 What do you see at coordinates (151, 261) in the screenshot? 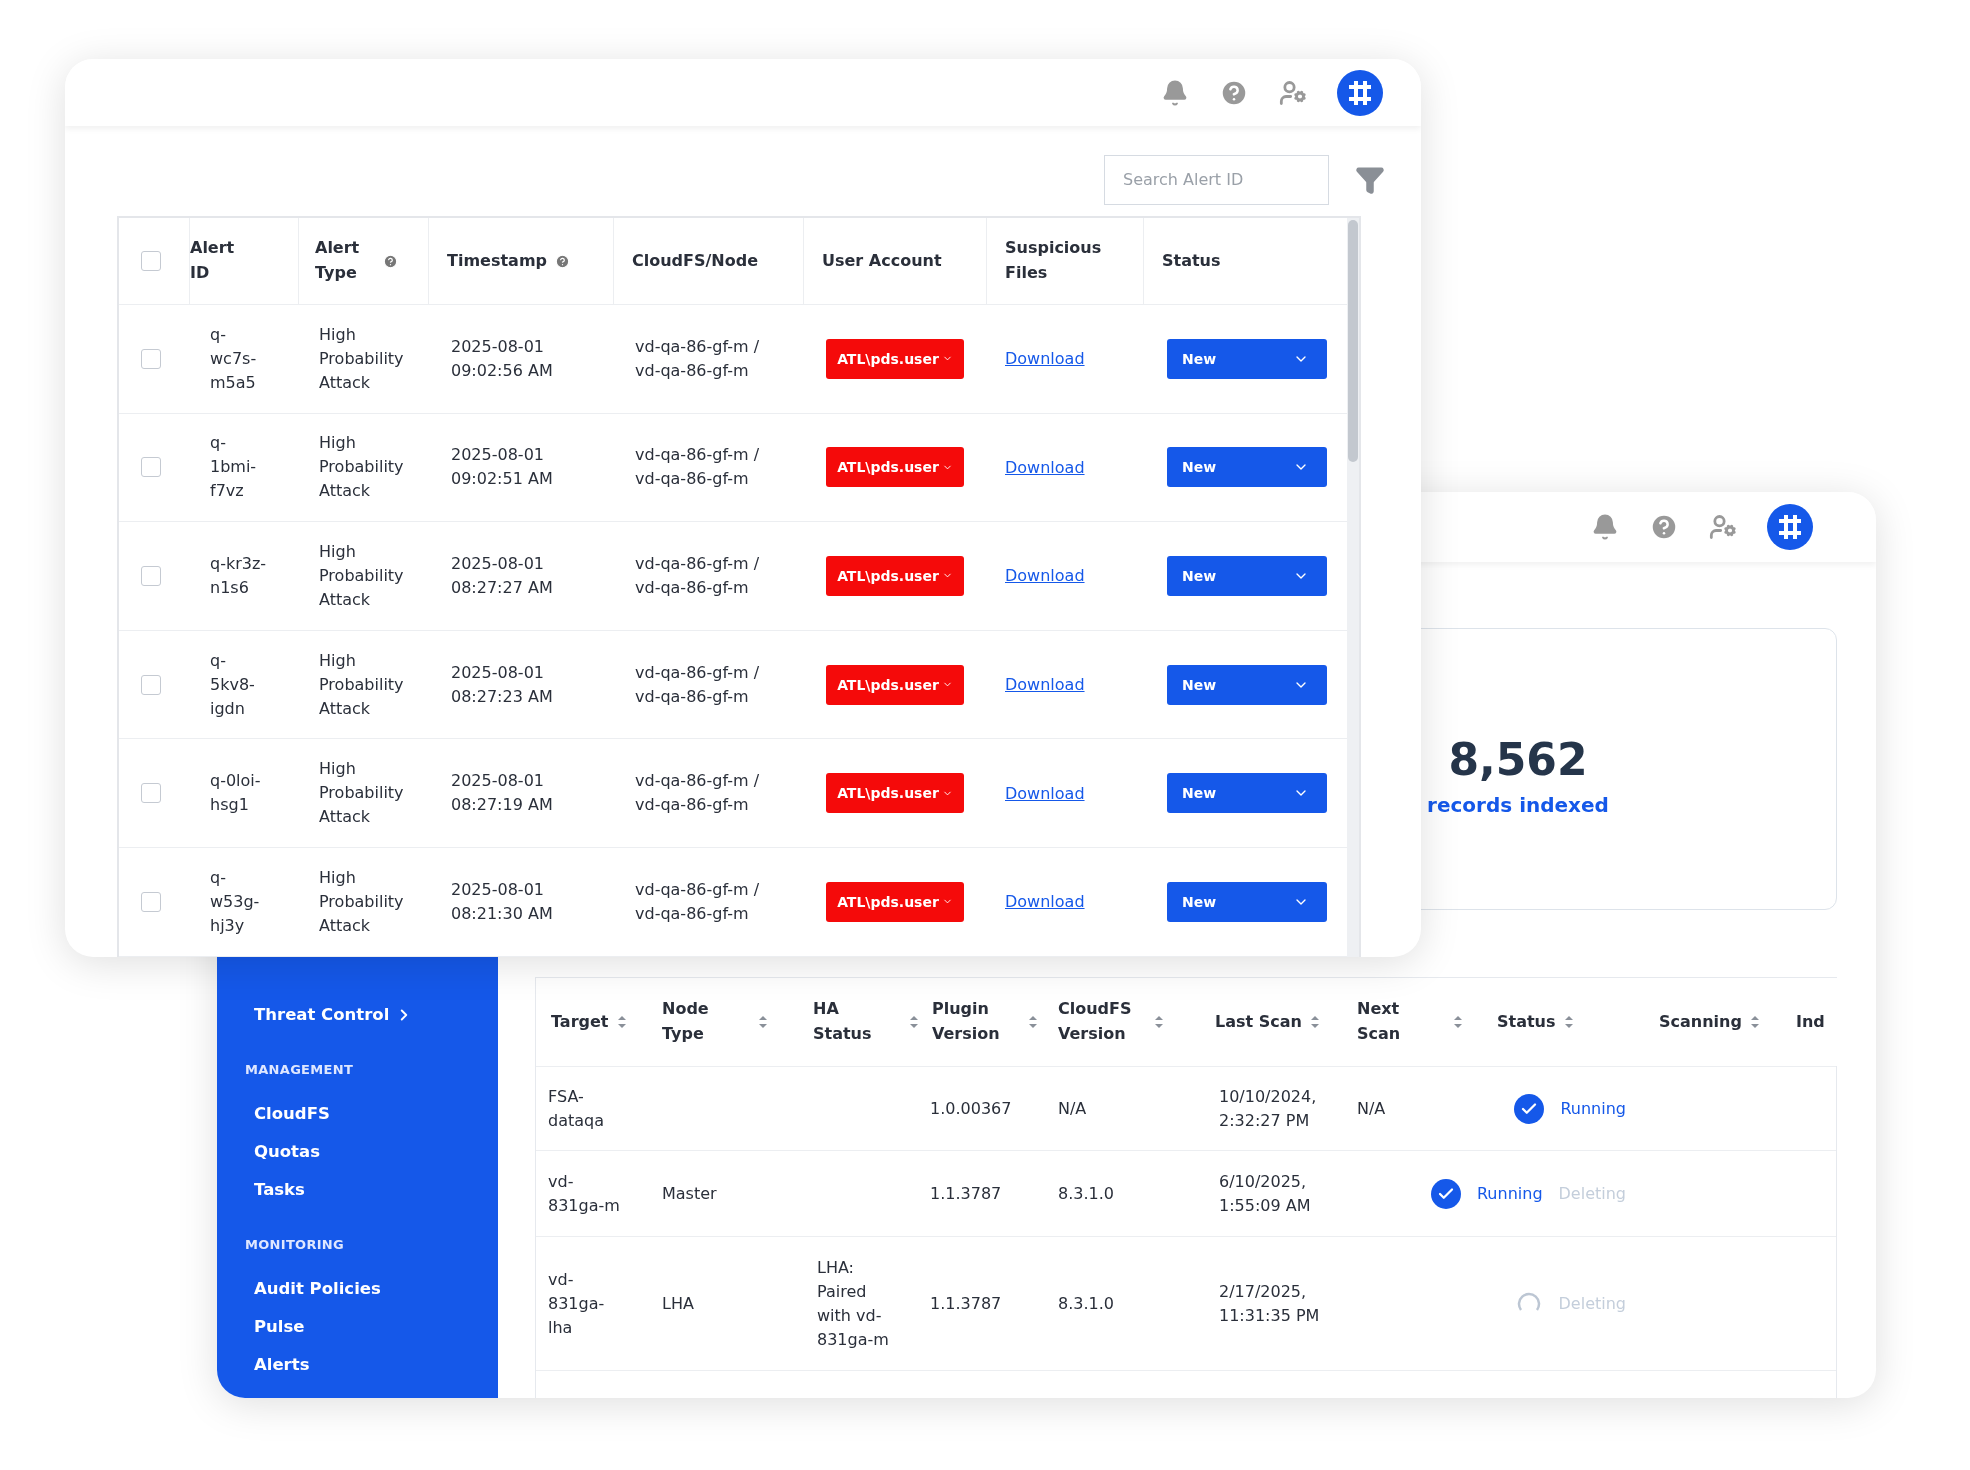
I see `select-all-checkbox` at bounding box center [151, 261].